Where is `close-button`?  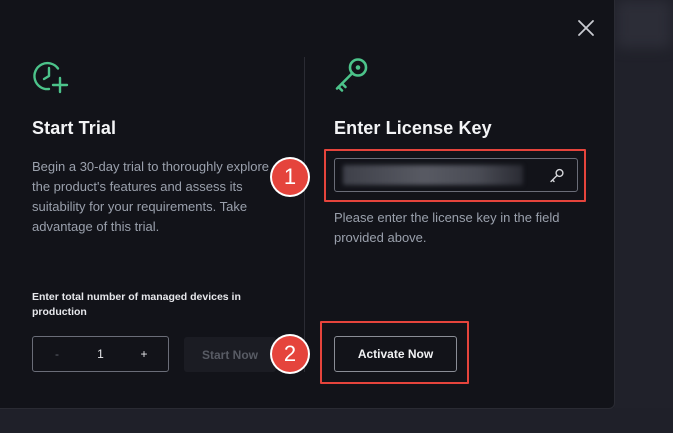 close-button is located at coordinates (586, 28).